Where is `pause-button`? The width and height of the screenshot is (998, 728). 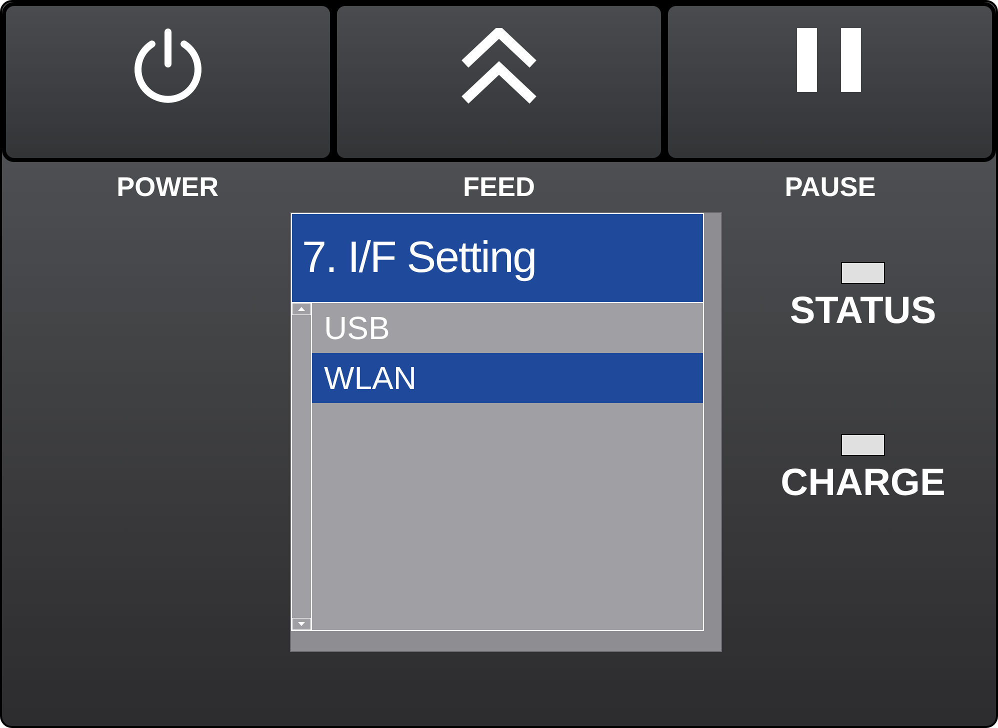
pause-button is located at coordinates (830, 82).